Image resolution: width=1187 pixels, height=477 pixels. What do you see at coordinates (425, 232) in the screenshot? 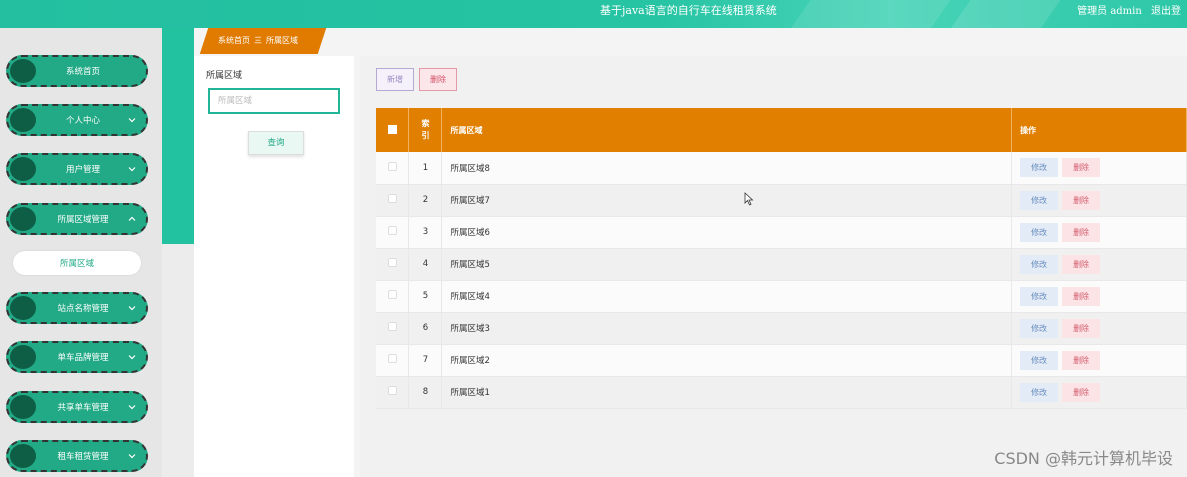
I see `row-index: 3` at bounding box center [425, 232].